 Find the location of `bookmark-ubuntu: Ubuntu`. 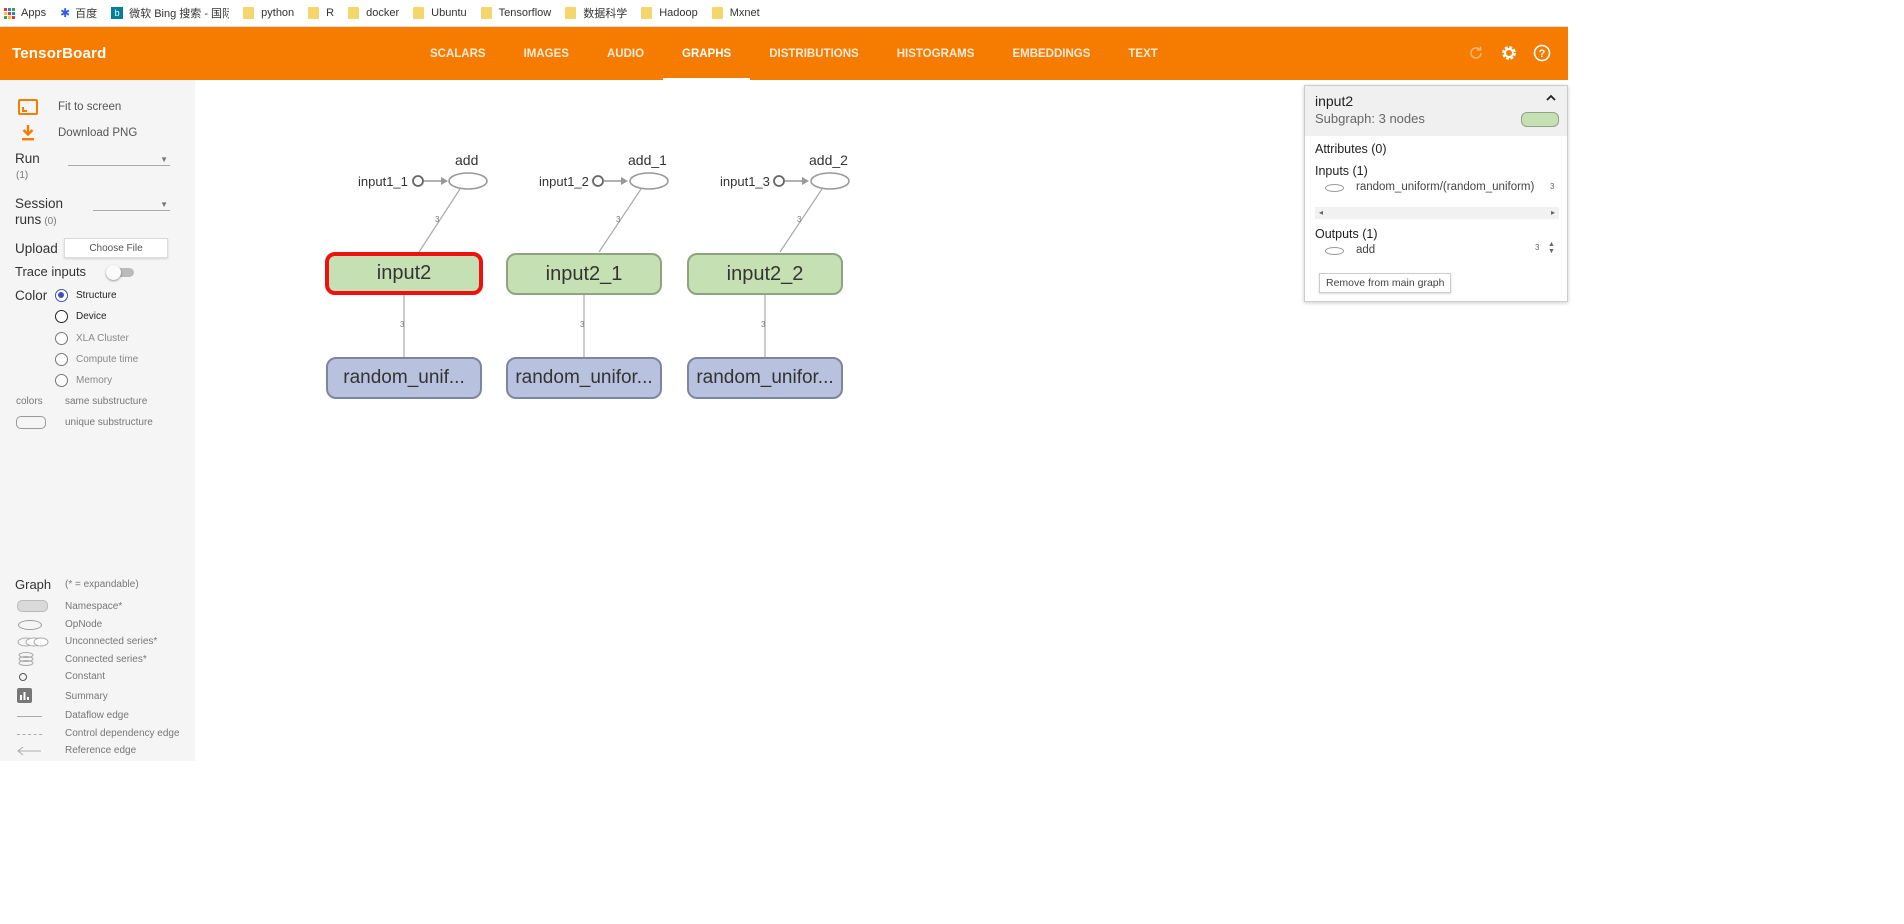

bookmark-ubuntu: Ubuntu is located at coordinates (440, 13).